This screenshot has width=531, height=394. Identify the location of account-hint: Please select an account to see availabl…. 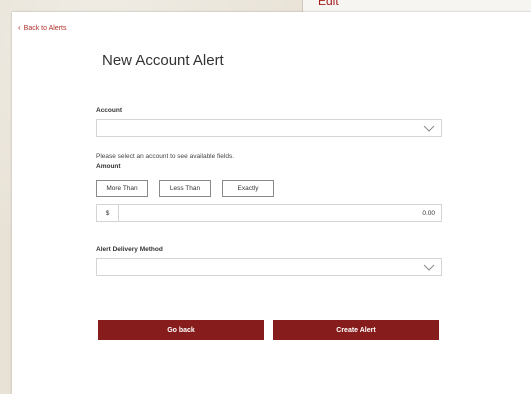
(165, 156).